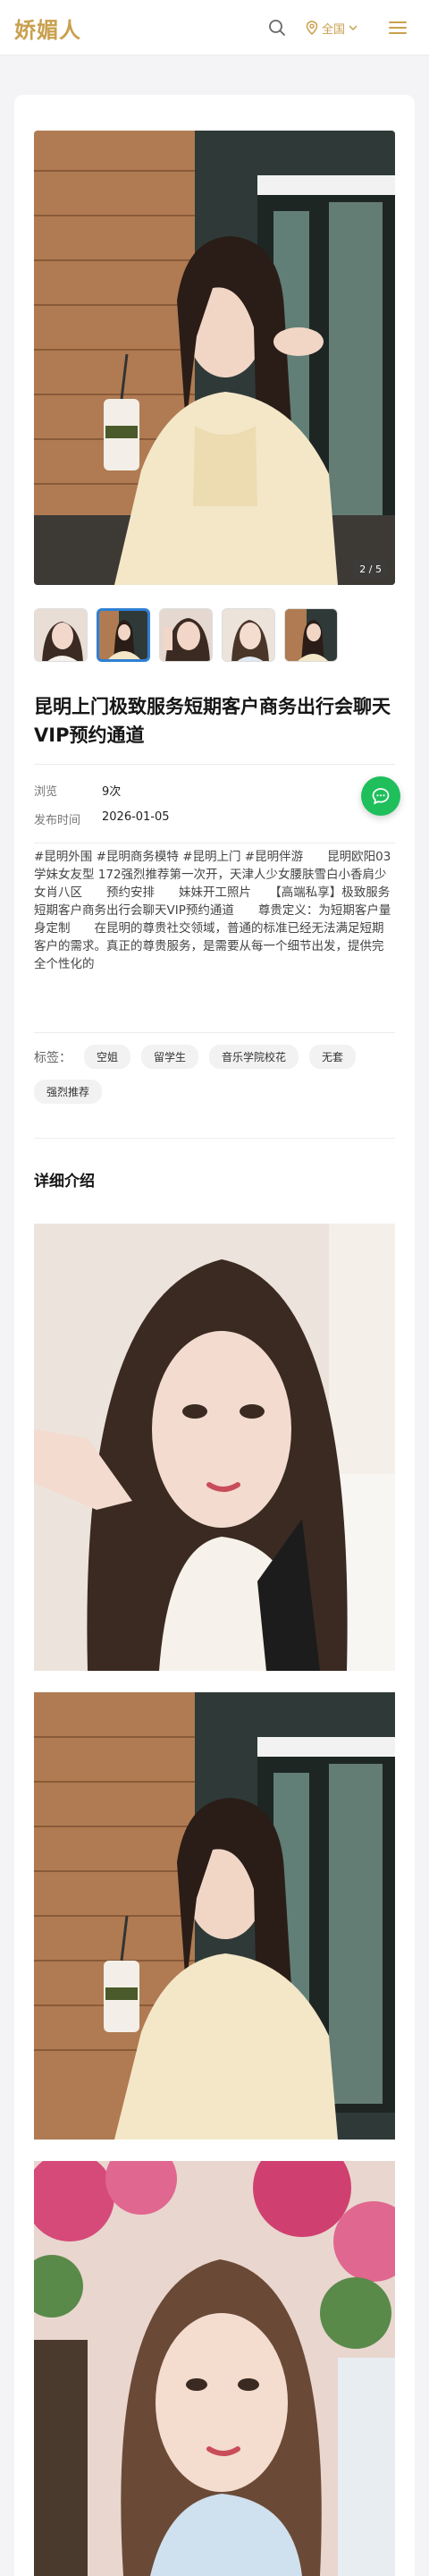 Image resolution: width=429 pixels, height=2576 pixels. I want to click on region-selector: 全国, so click(332, 27).